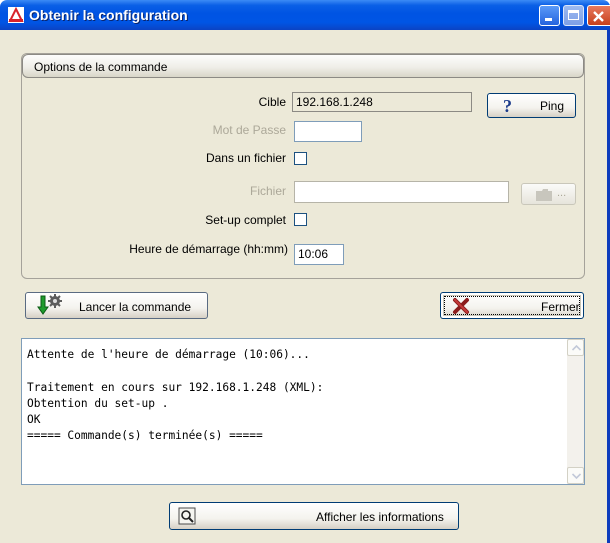 Image resolution: width=610 pixels, height=543 pixels. Describe the element at coordinates (208, 249) in the screenshot. I see `start-time-label: Heure de démarrage (hh:mm)` at that location.